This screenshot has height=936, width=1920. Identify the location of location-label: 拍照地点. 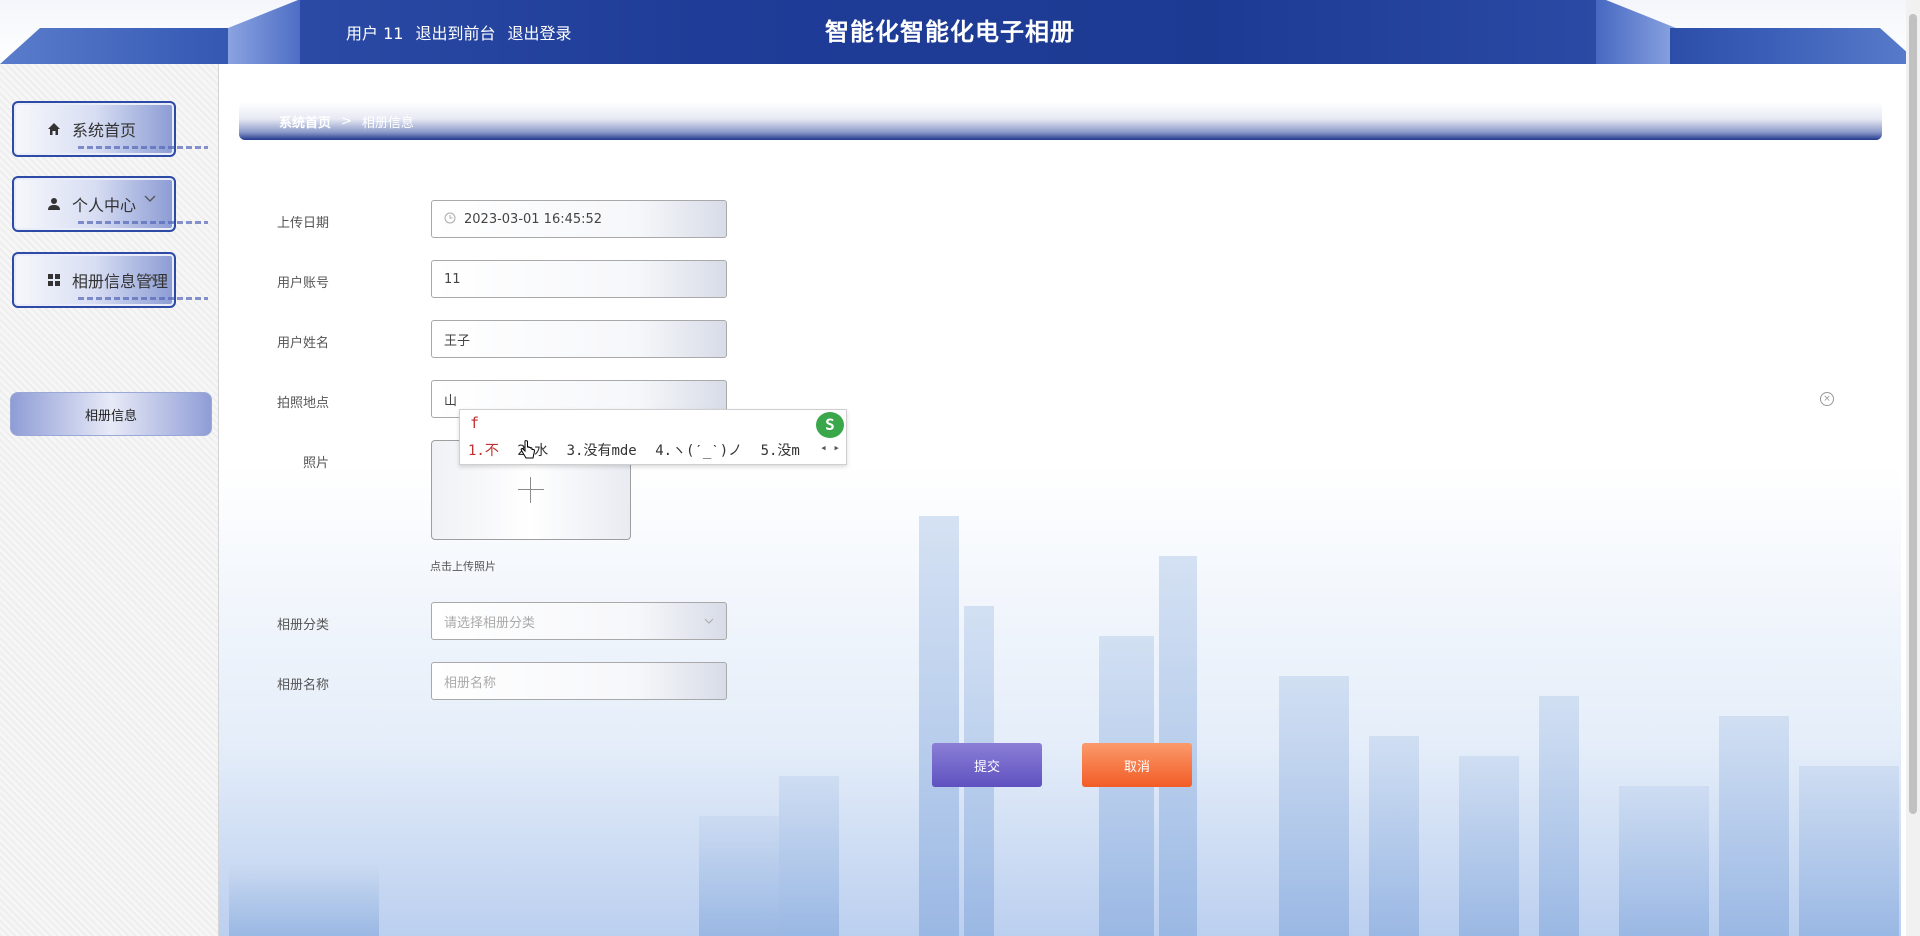
(302, 403).